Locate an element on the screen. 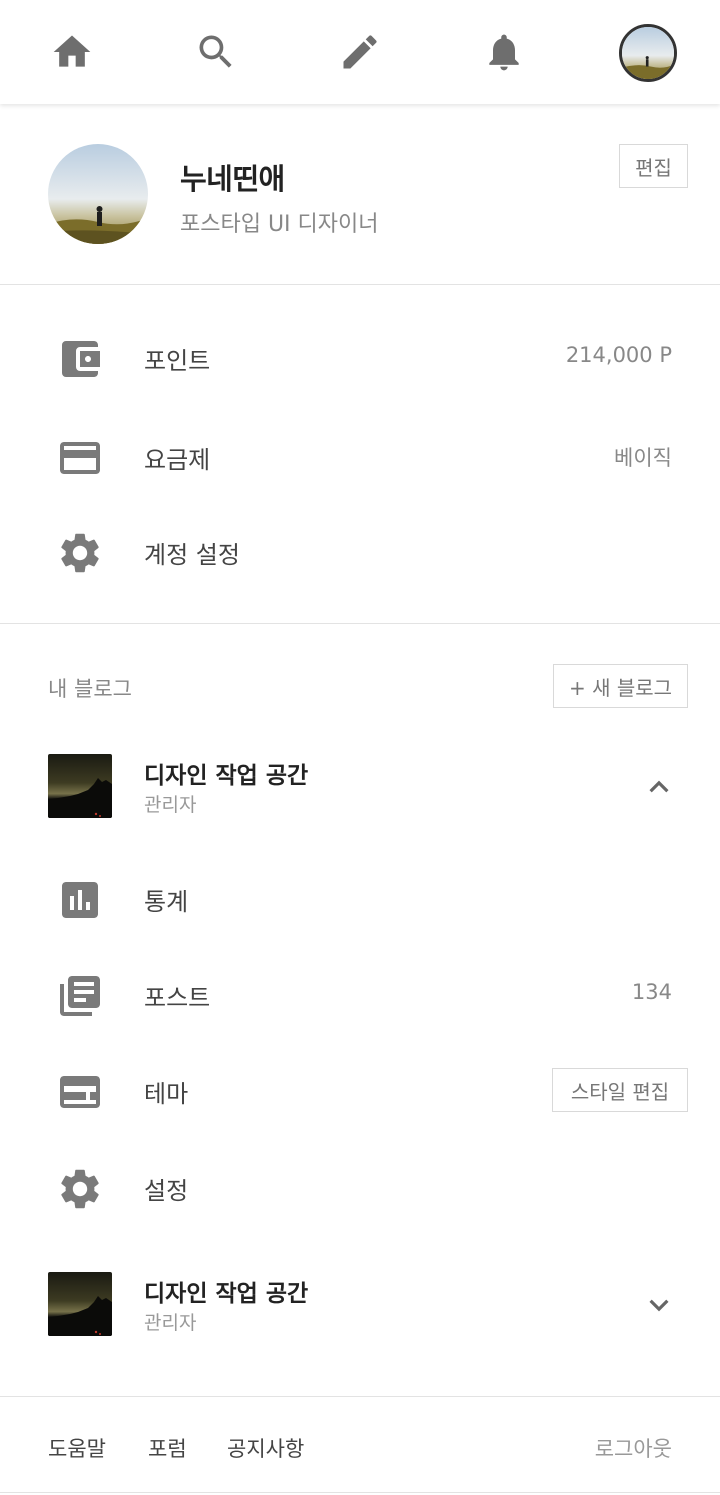 This screenshot has height=1495, width=720. notifications-button is located at coordinates (504, 52).